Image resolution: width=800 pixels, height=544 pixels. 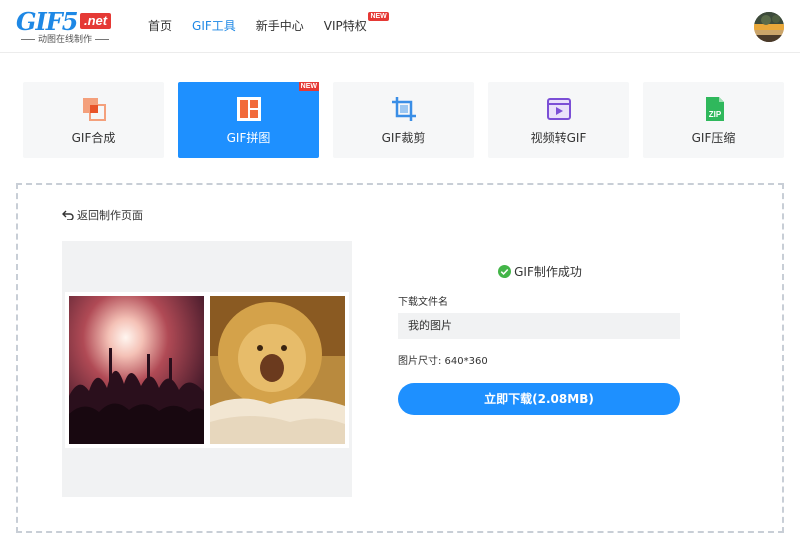 What do you see at coordinates (96, 21) in the screenshot?
I see `logo-net-badge: .net` at bounding box center [96, 21].